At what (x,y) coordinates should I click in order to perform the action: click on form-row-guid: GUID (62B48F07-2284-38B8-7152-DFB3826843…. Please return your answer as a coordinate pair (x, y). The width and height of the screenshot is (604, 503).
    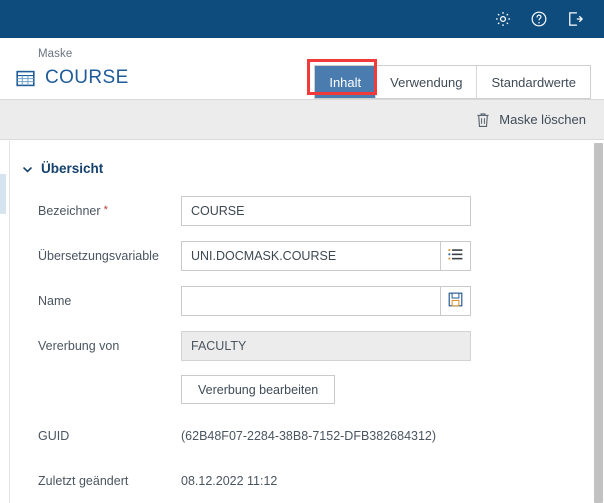
    Looking at the image, I should click on (285, 440).